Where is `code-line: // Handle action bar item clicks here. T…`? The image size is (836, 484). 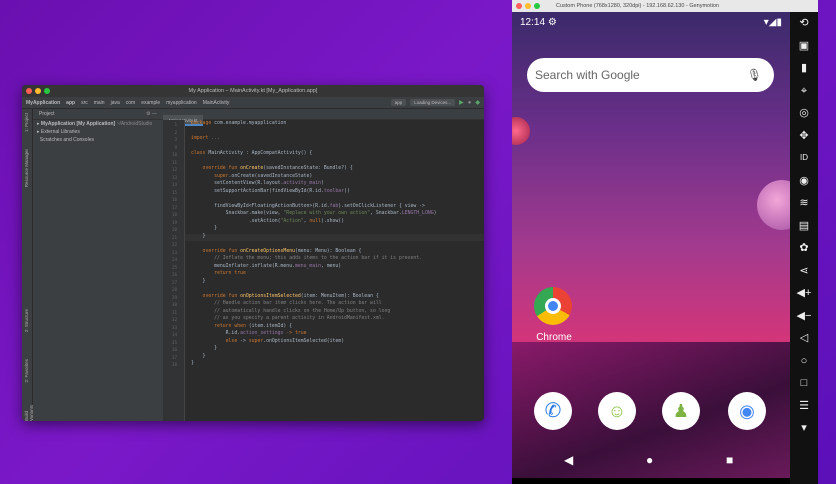
code-line: // Handle action bar item clicks here. T… is located at coordinates (286, 303).